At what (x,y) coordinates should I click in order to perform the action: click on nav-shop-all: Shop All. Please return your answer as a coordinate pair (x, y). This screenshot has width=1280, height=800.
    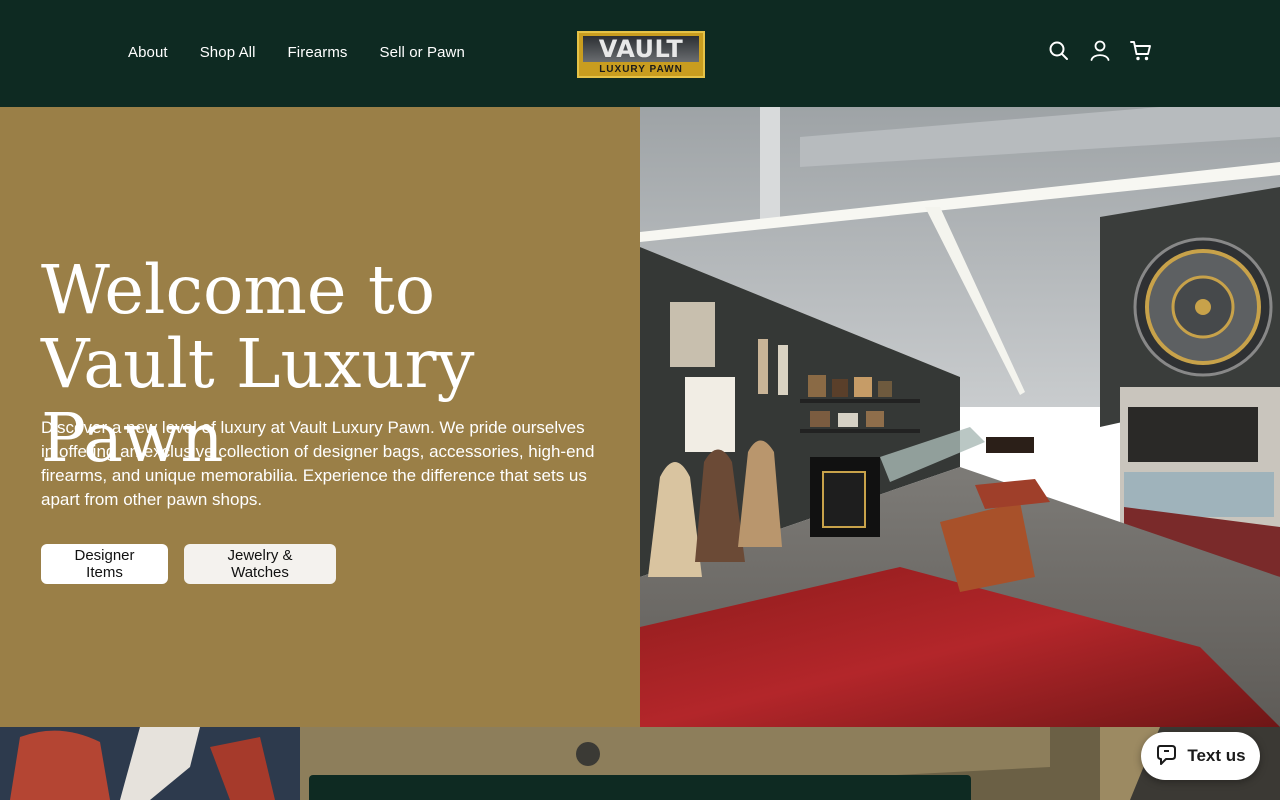
    Looking at the image, I should click on (228, 52).